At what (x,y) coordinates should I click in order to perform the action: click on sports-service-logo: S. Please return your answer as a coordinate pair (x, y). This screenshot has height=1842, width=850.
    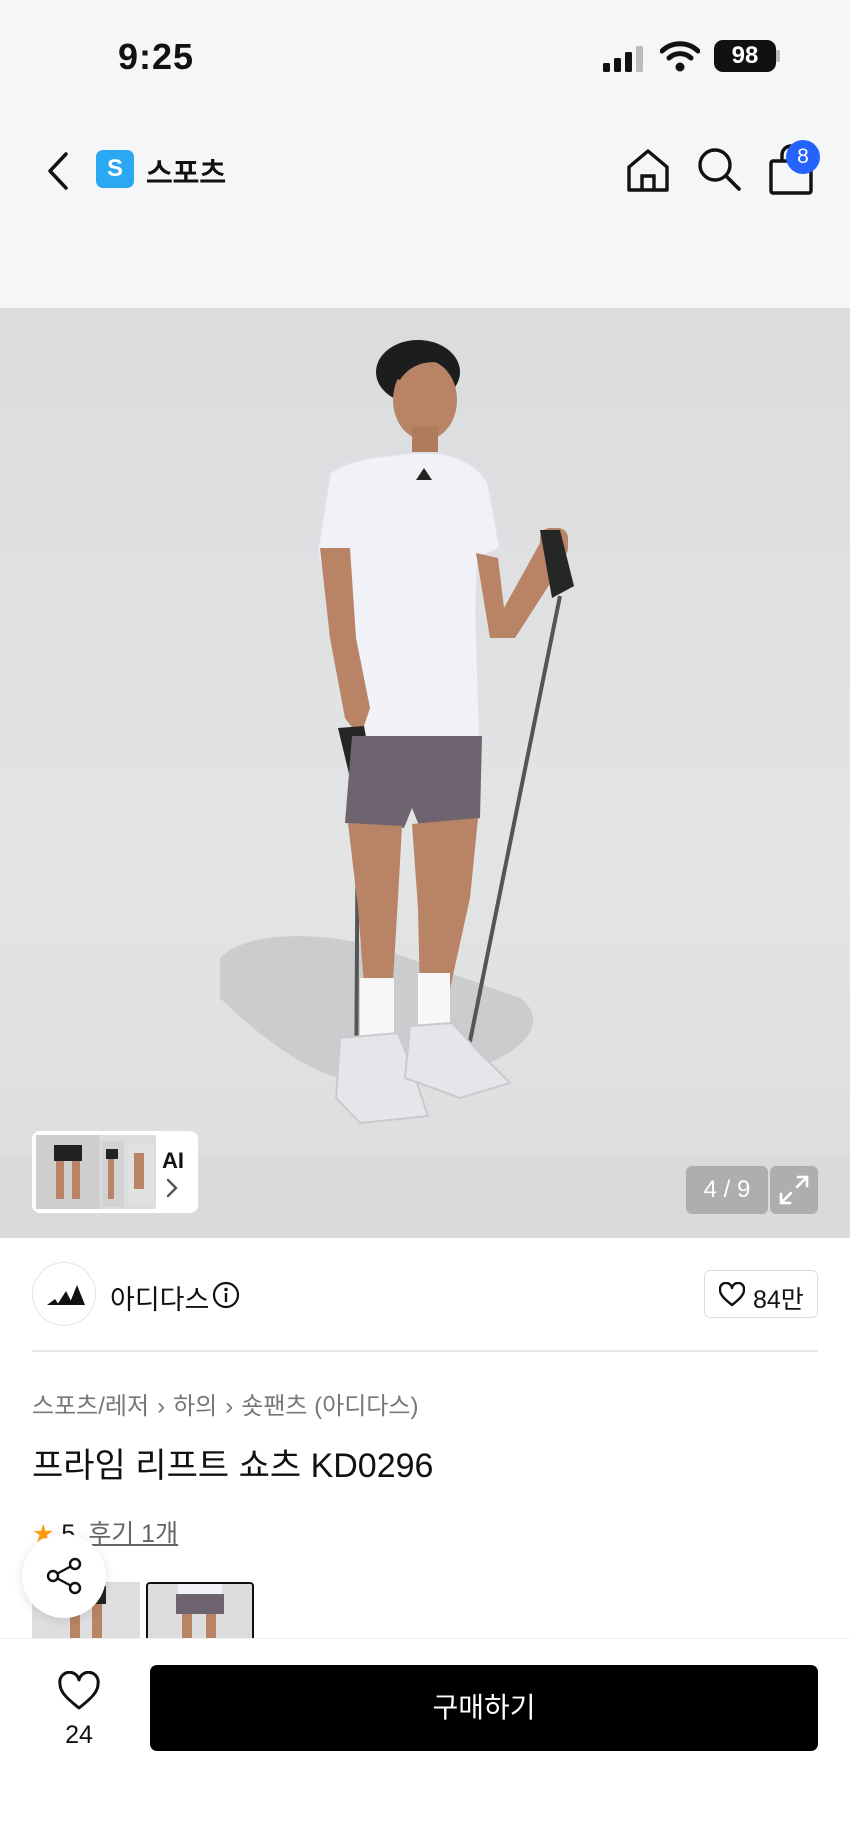
    Looking at the image, I should click on (115, 169).